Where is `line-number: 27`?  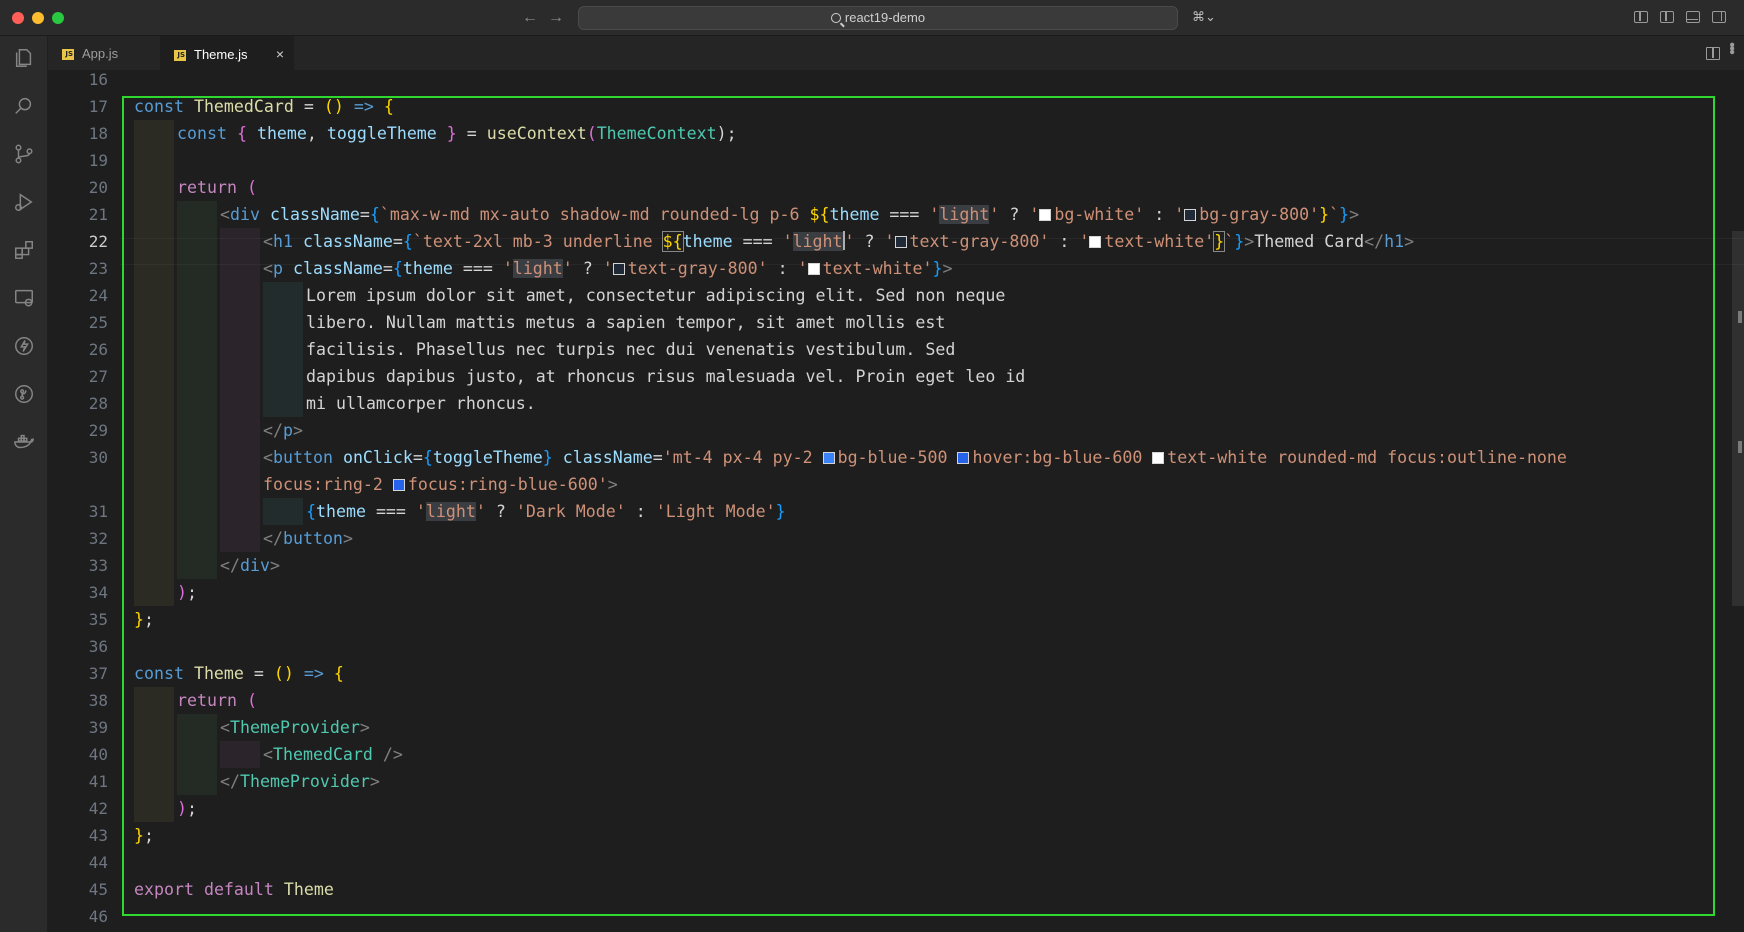
line-number: 27 is located at coordinates (98, 376).